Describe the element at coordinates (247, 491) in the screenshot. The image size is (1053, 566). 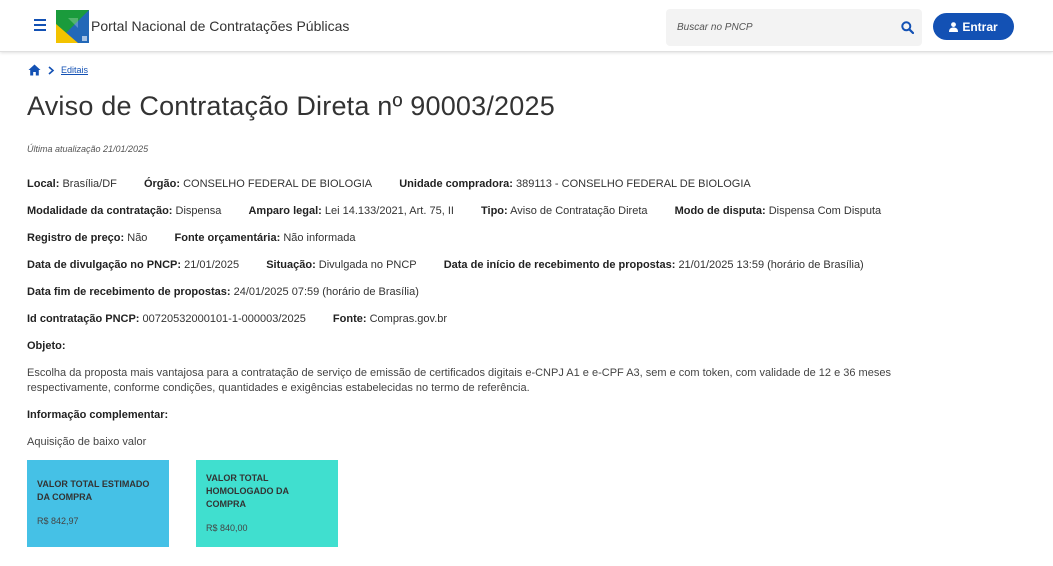
I see `card-title: VALOR TOTAL HOMOLOGADO DA COMPRA` at that location.